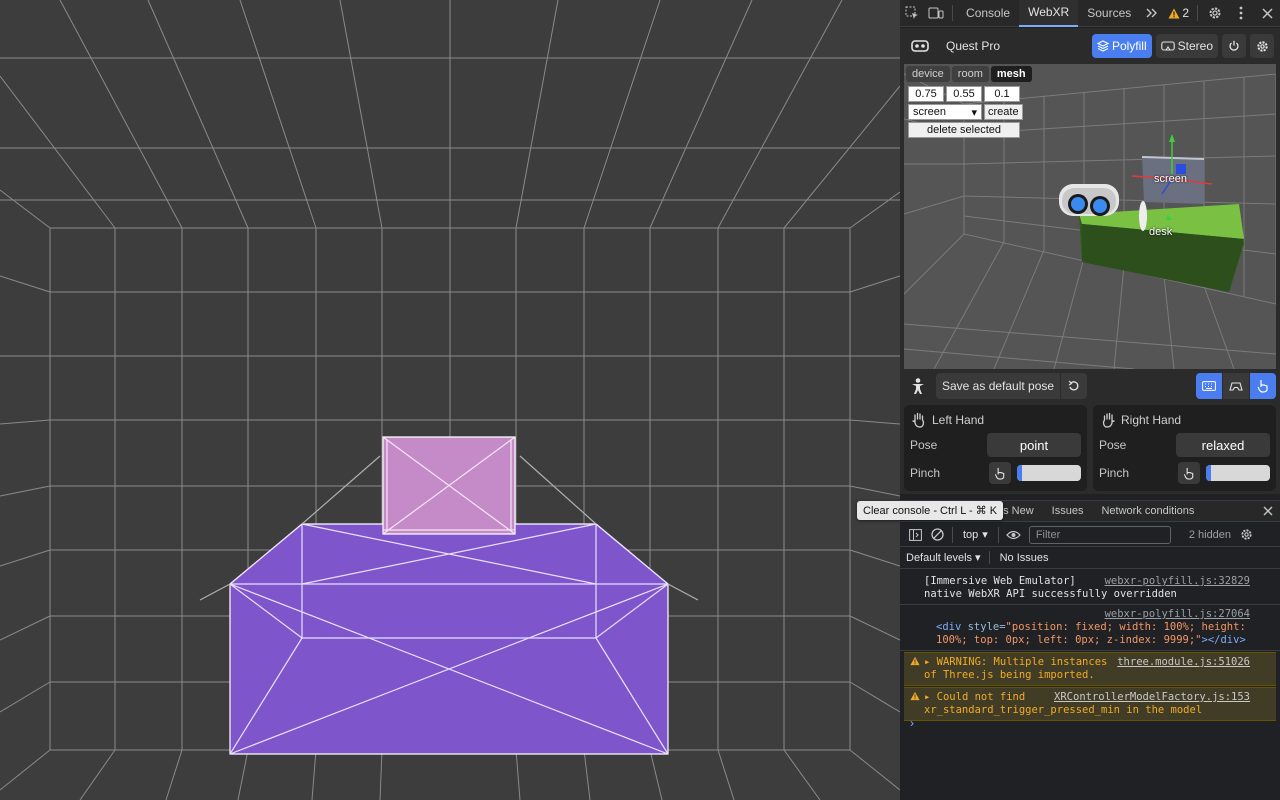  I want to click on reset-icon, so click(1073, 385).